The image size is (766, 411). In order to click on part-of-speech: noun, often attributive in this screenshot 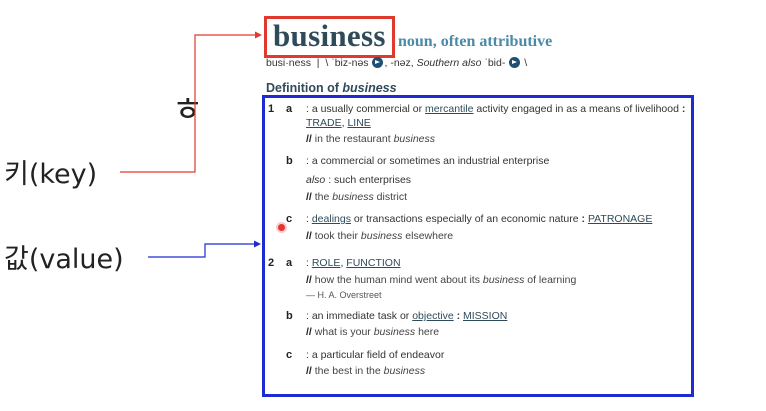, I will do `click(475, 41)`.